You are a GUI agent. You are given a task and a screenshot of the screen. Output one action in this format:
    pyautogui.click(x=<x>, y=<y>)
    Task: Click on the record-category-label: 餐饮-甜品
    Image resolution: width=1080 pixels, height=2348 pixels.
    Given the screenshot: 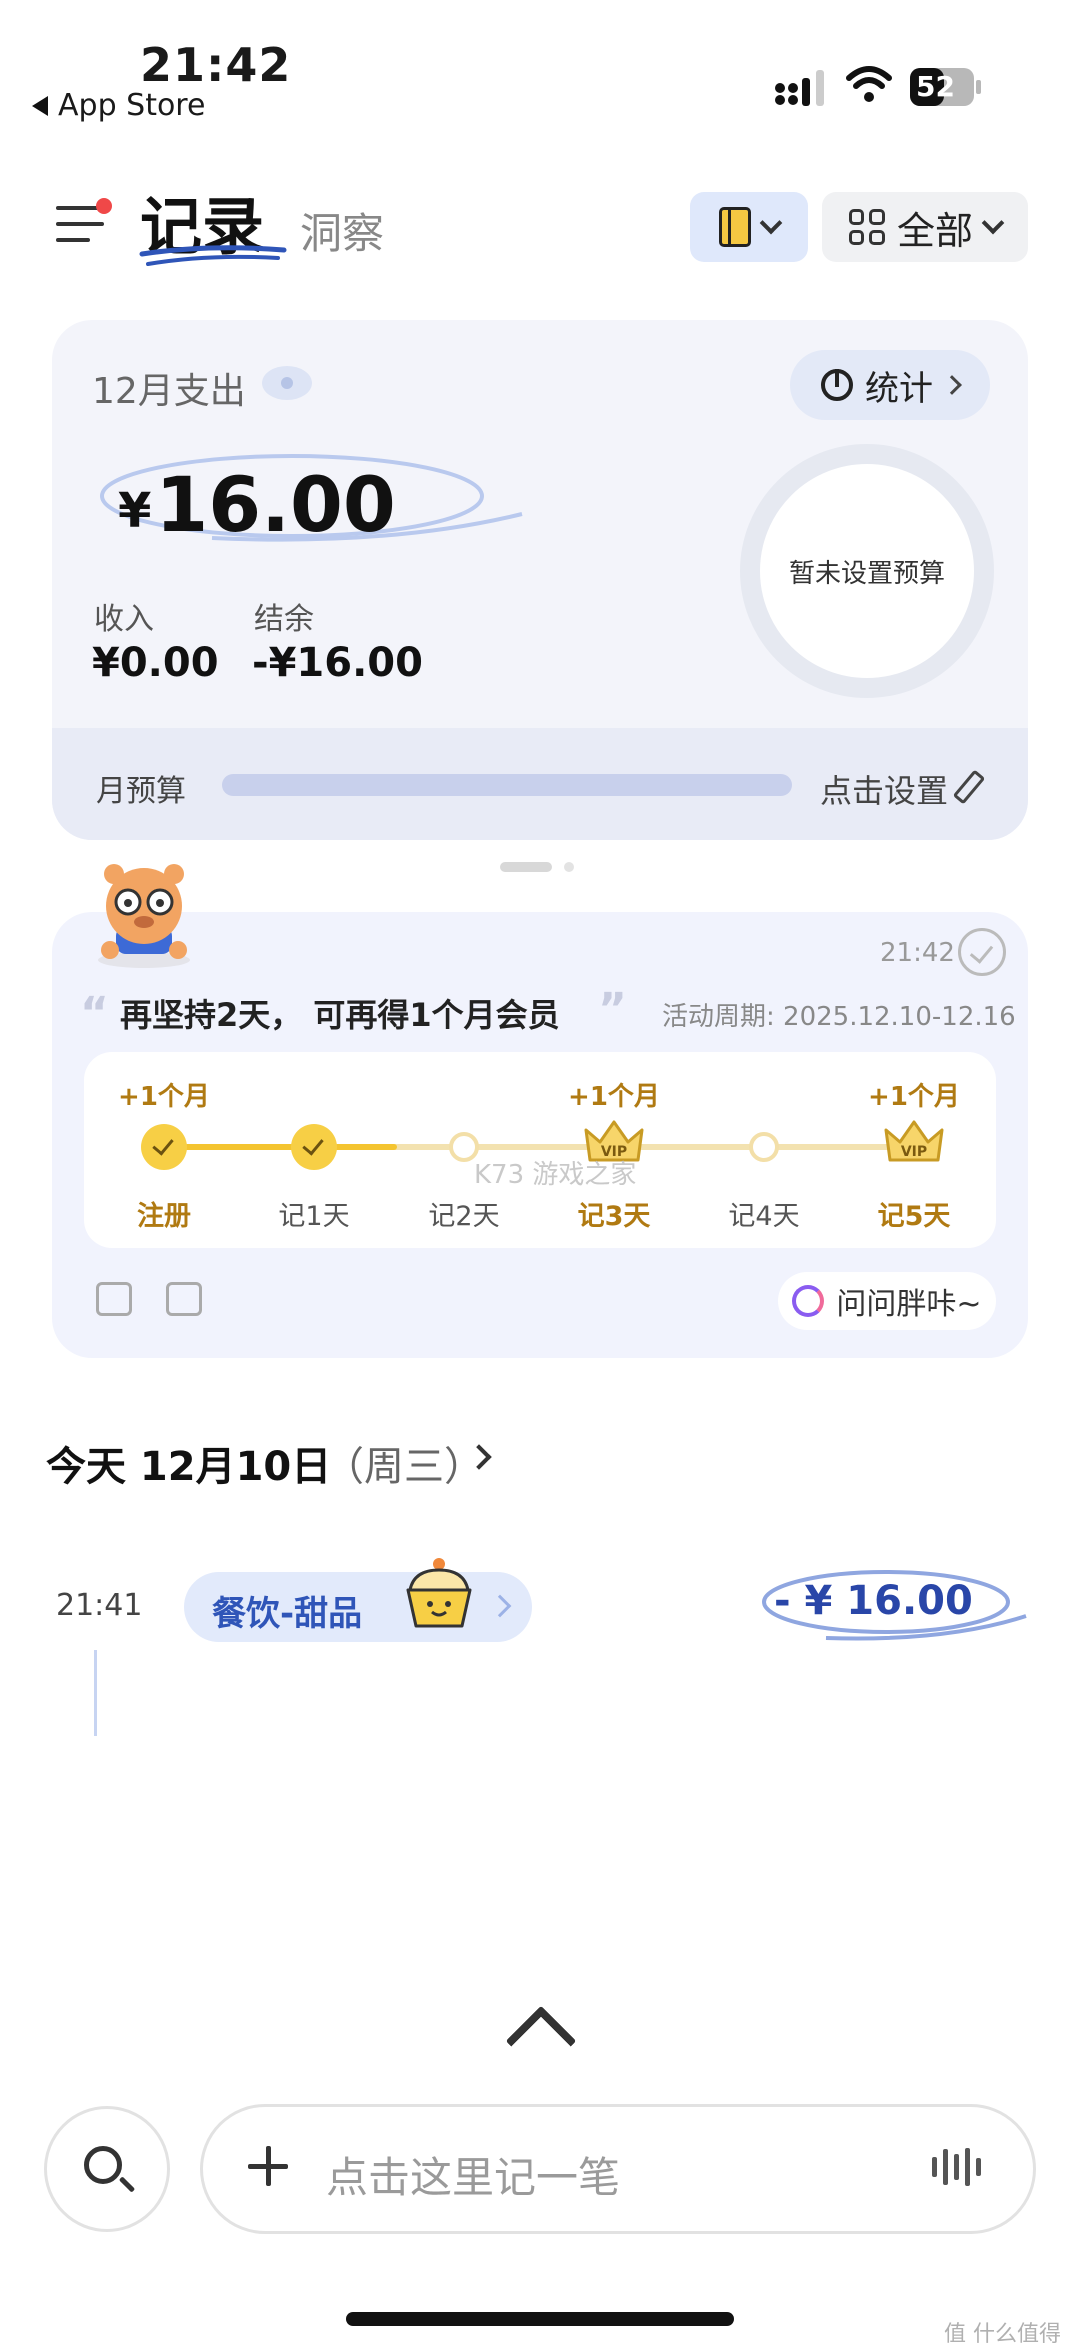 What is the action you would take?
    pyautogui.click(x=287, y=1614)
    